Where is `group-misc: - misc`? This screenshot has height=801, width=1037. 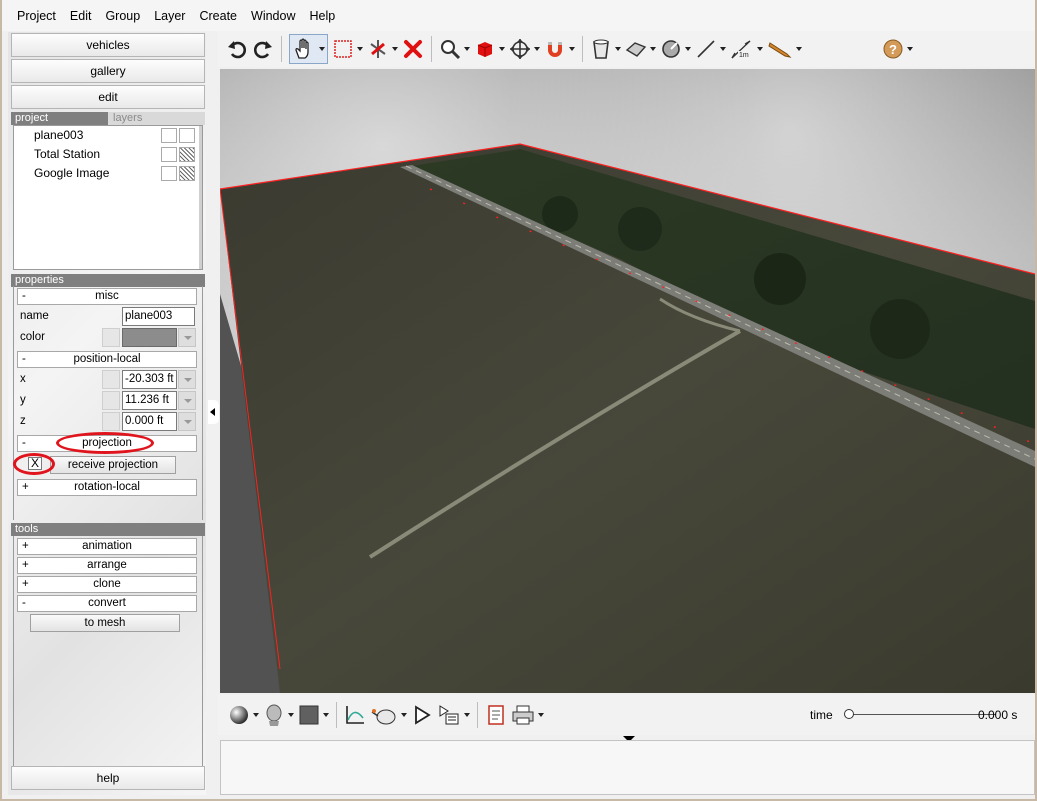 group-misc: - misc is located at coordinates (107, 296).